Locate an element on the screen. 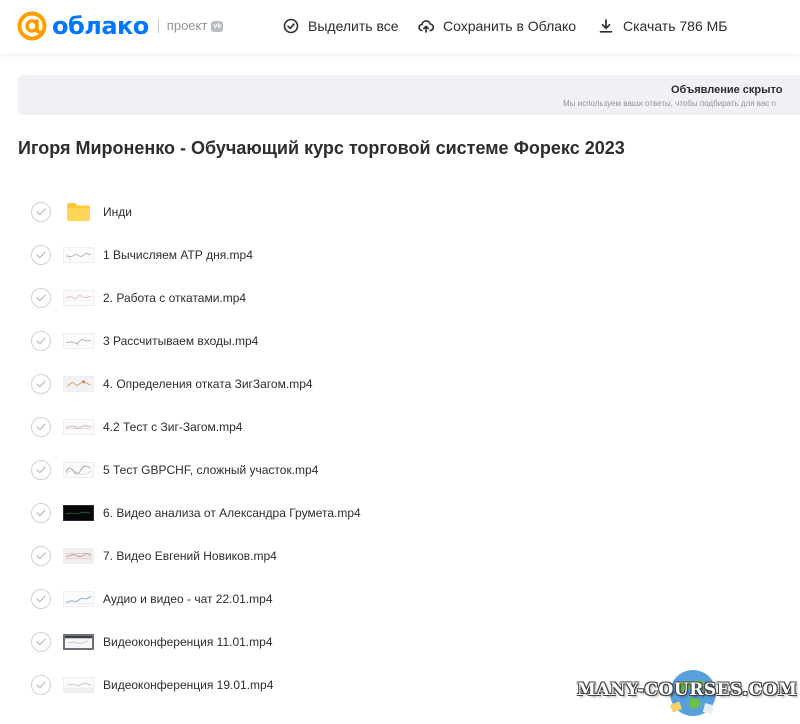  list-item: 5 Тест GBPCHF, сложный участок.mp4 is located at coordinates (400, 469).